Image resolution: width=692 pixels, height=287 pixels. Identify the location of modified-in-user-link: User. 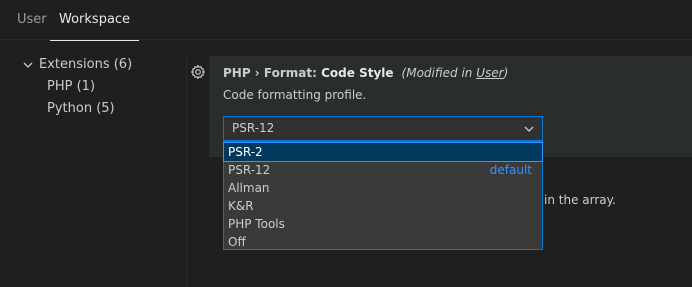
(489, 73).